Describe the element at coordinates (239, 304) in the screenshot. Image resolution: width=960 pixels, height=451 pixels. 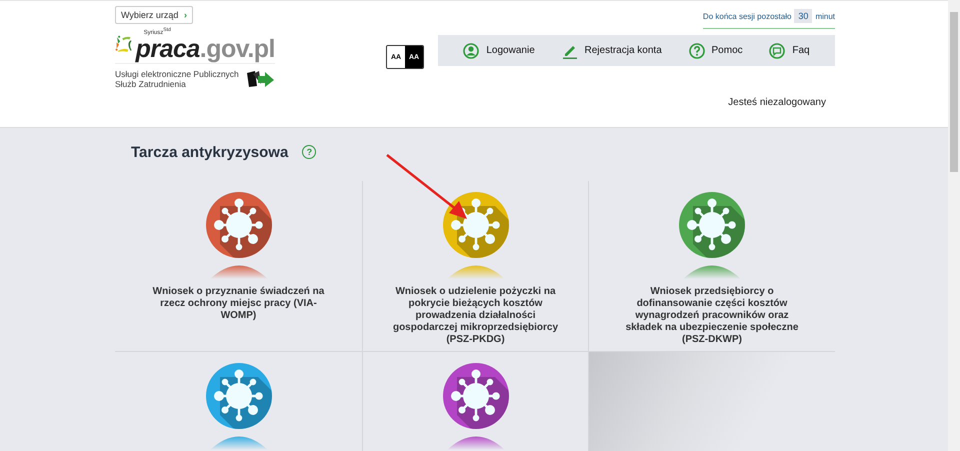
I see `tile-title: Wniosek o przyznanie świadczeń na rzecz ochrony miejsc pracy (VIA-WOMP)` at that location.